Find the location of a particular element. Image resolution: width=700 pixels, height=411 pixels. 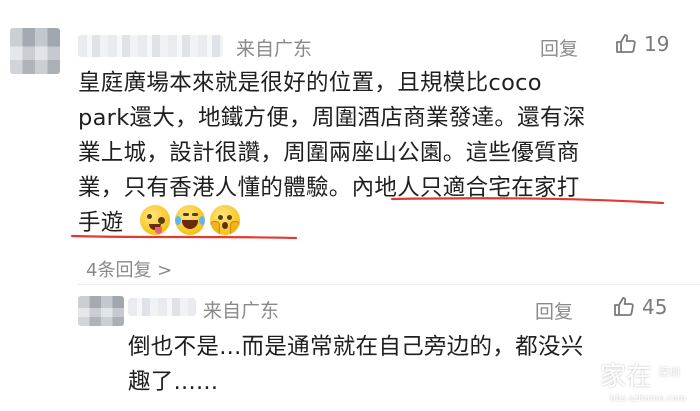

thumbs-up-icon is located at coordinates (624, 307).